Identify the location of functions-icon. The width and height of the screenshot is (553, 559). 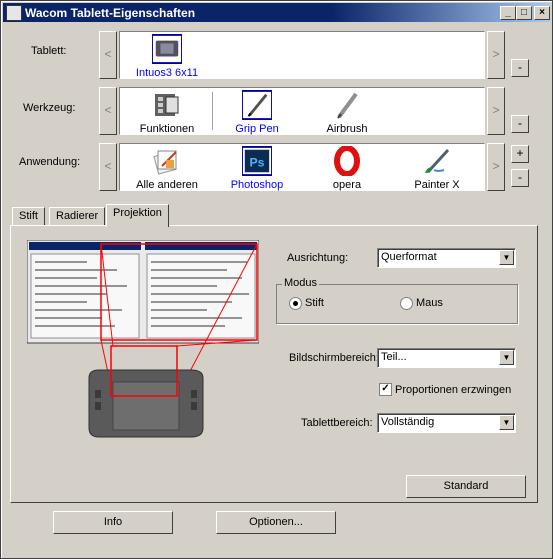
(167, 105).